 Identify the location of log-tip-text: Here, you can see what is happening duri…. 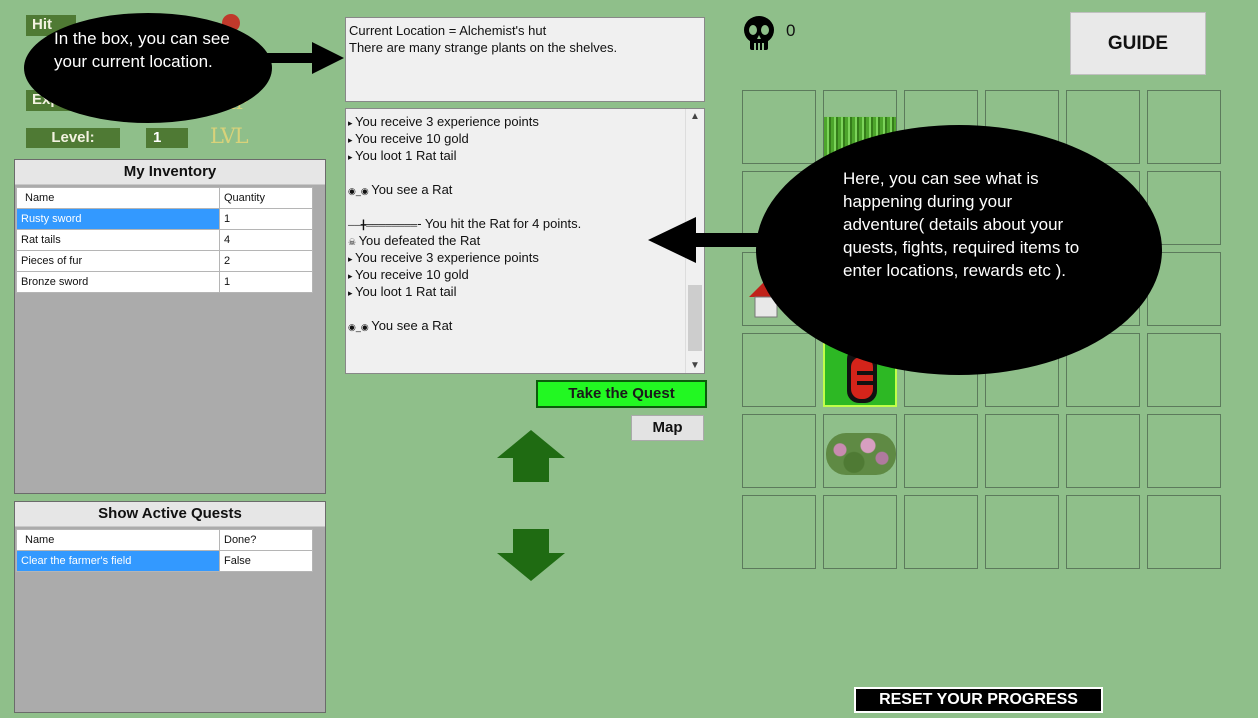
(961, 224).